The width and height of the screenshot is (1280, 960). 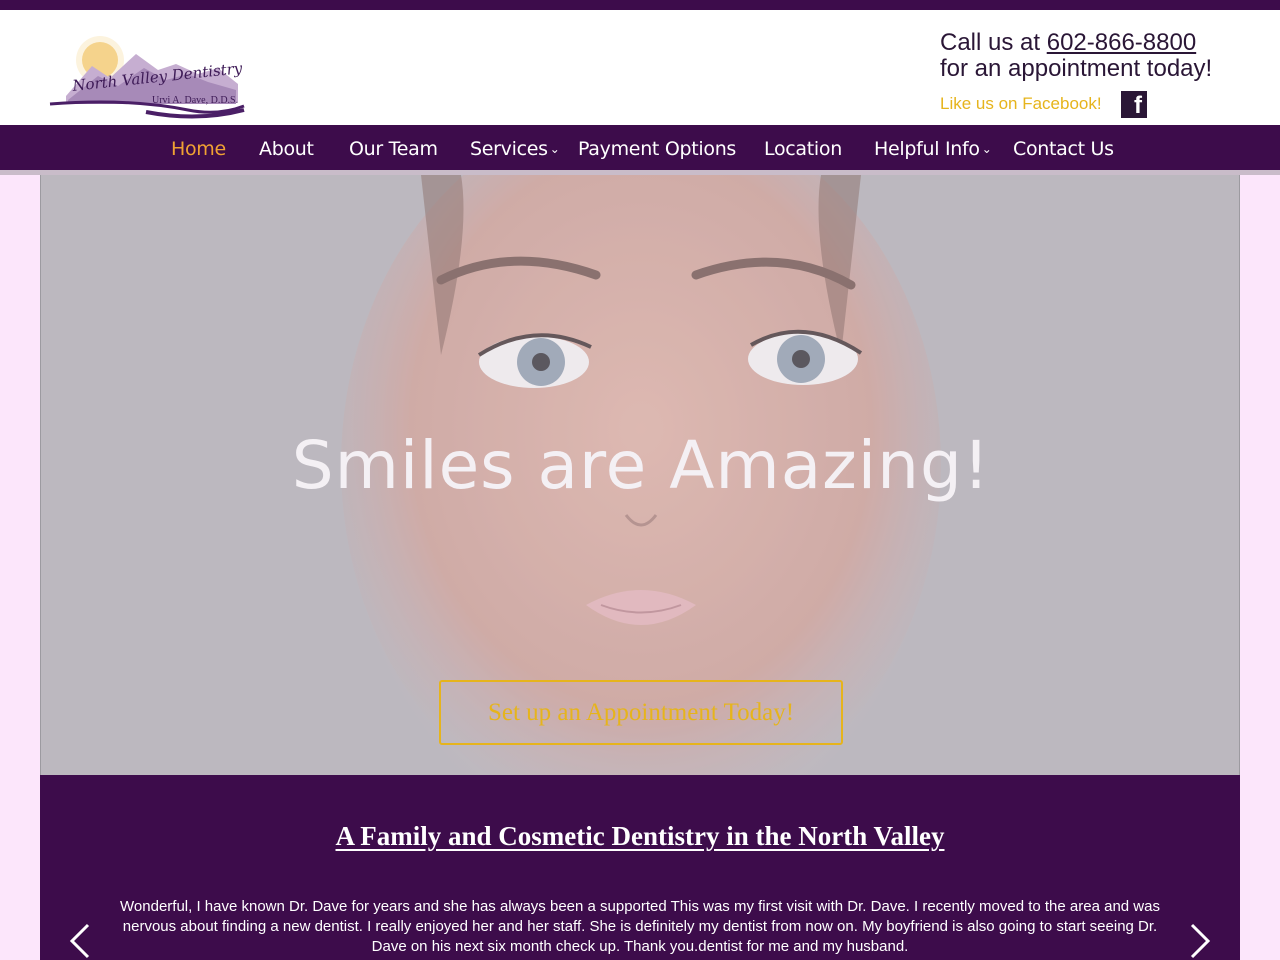 I want to click on nav-our-team: Our Team, so click(x=393, y=149).